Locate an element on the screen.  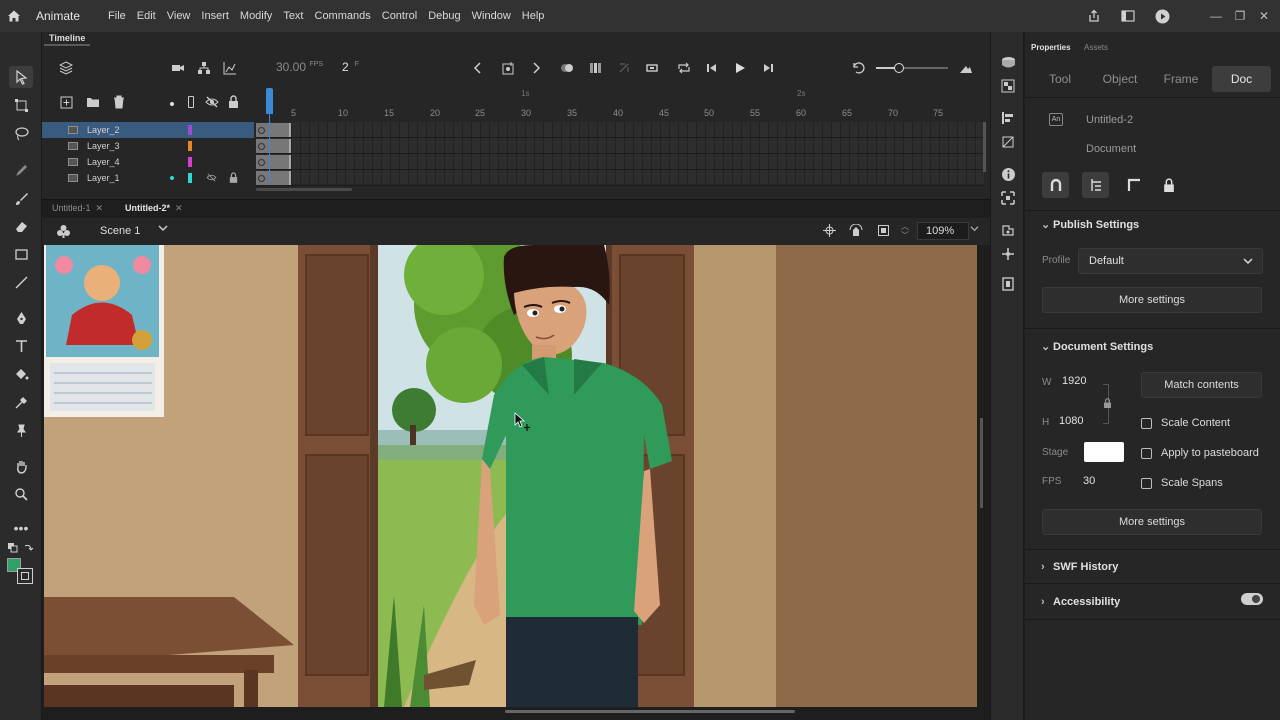
paint-bucket-tool-icon is located at coordinates (21, 374).